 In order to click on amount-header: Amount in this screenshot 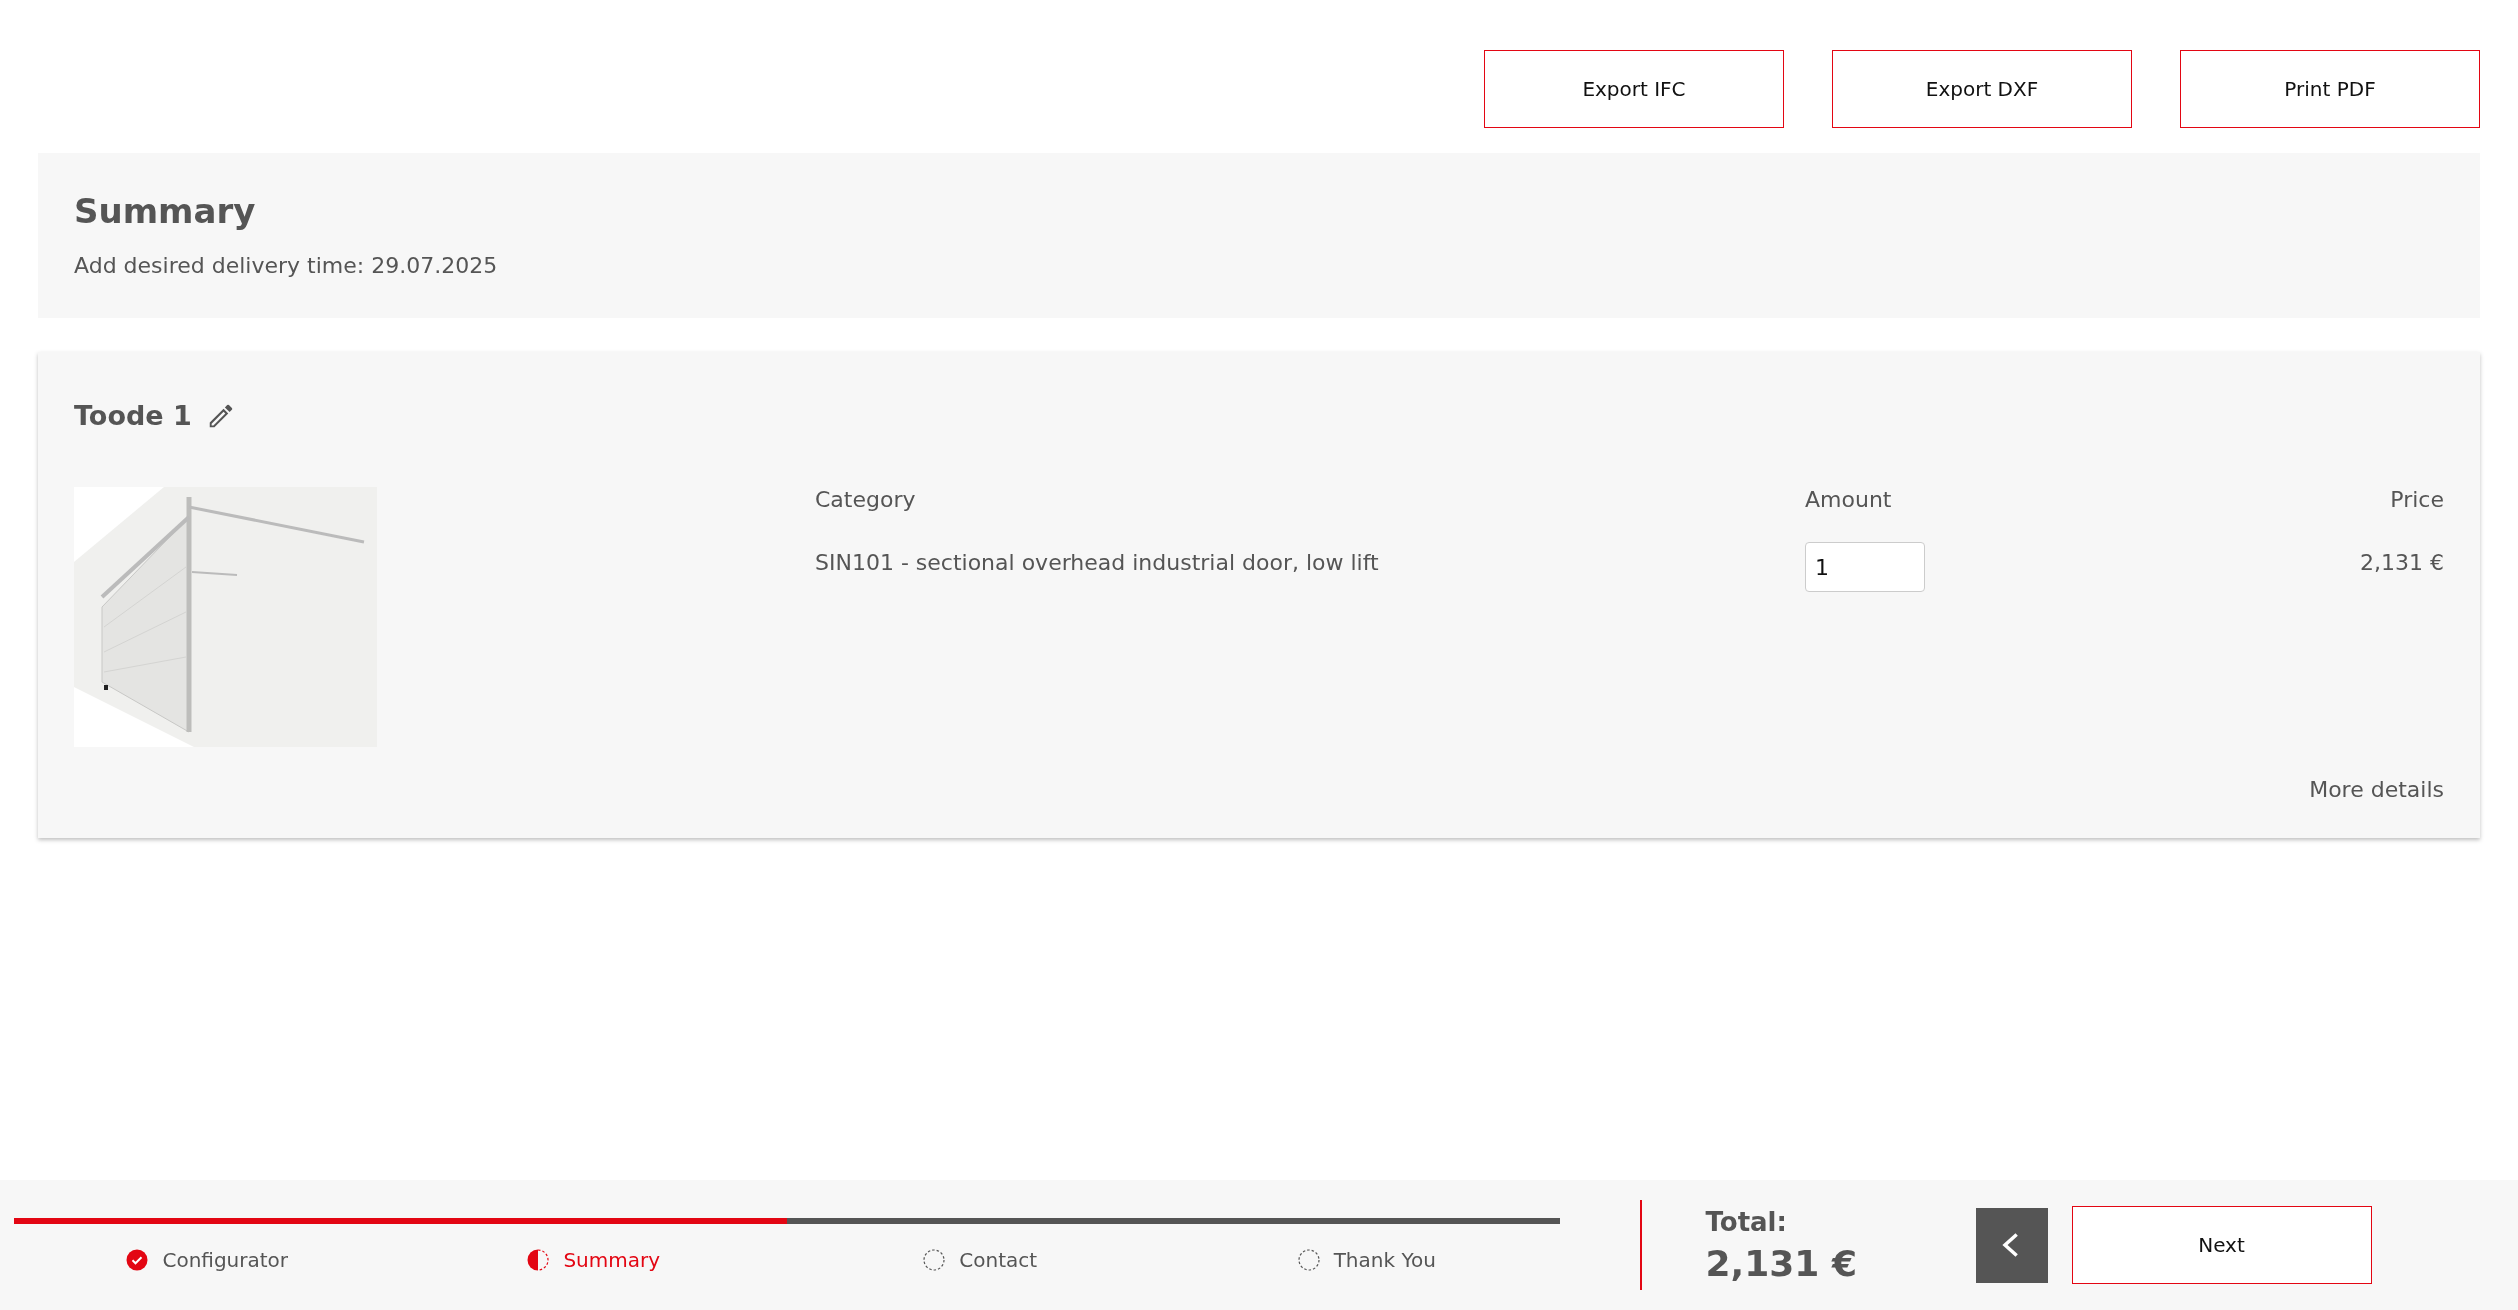, I will do `click(1849, 499)`.